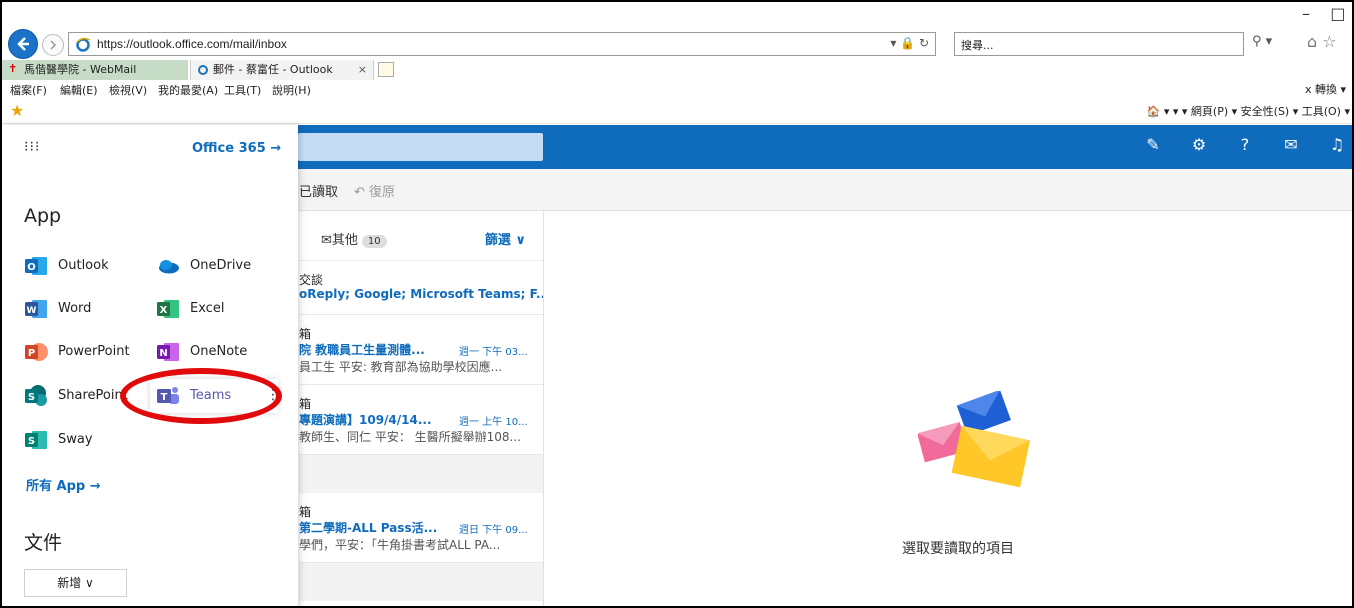  I want to click on tab-other: ✉其他 10, so click(354, 238).